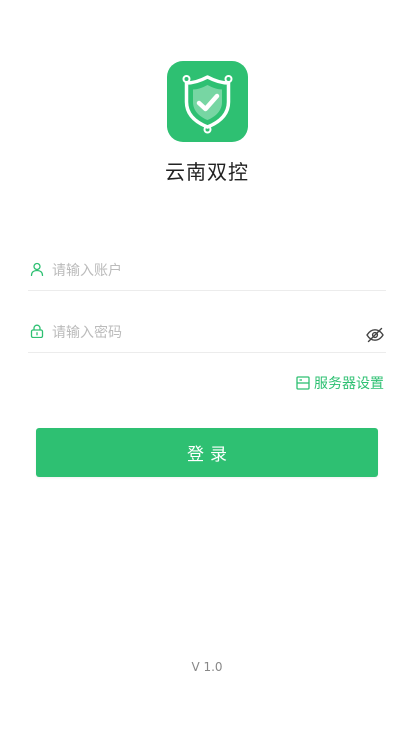 This screenshot has height=736, width=414. I want to click on account-field, so click(207, 270).